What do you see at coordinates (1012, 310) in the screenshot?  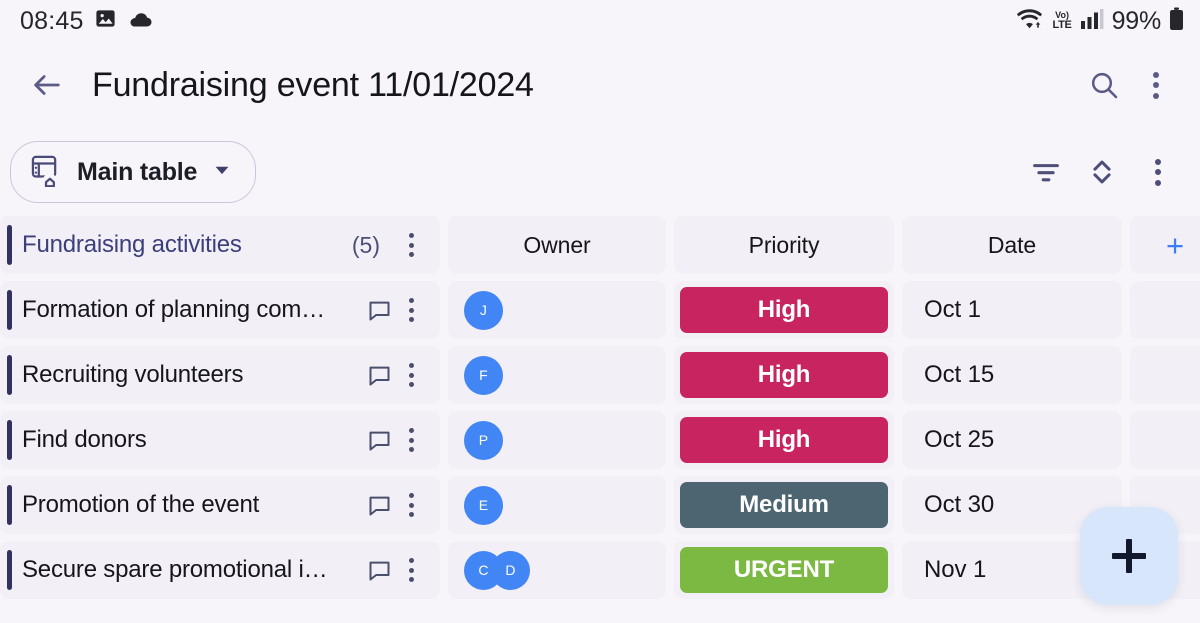 I see `date-cell: Oct 1` at bounding box center [1012, 310].